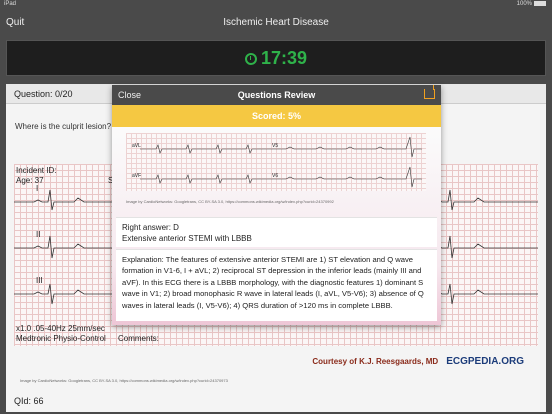 Image resolution: width=552 pixels, height=414 pixels. I want to click on comments-label: Comments:, so click(138, 338).